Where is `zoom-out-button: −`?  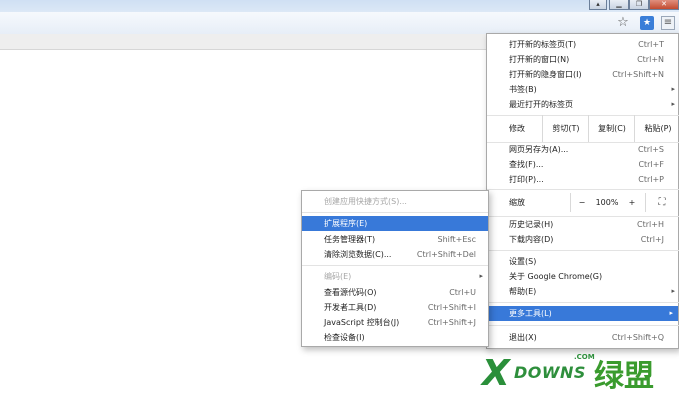
zoom-out-button: − is located at coordinates (582, 202).